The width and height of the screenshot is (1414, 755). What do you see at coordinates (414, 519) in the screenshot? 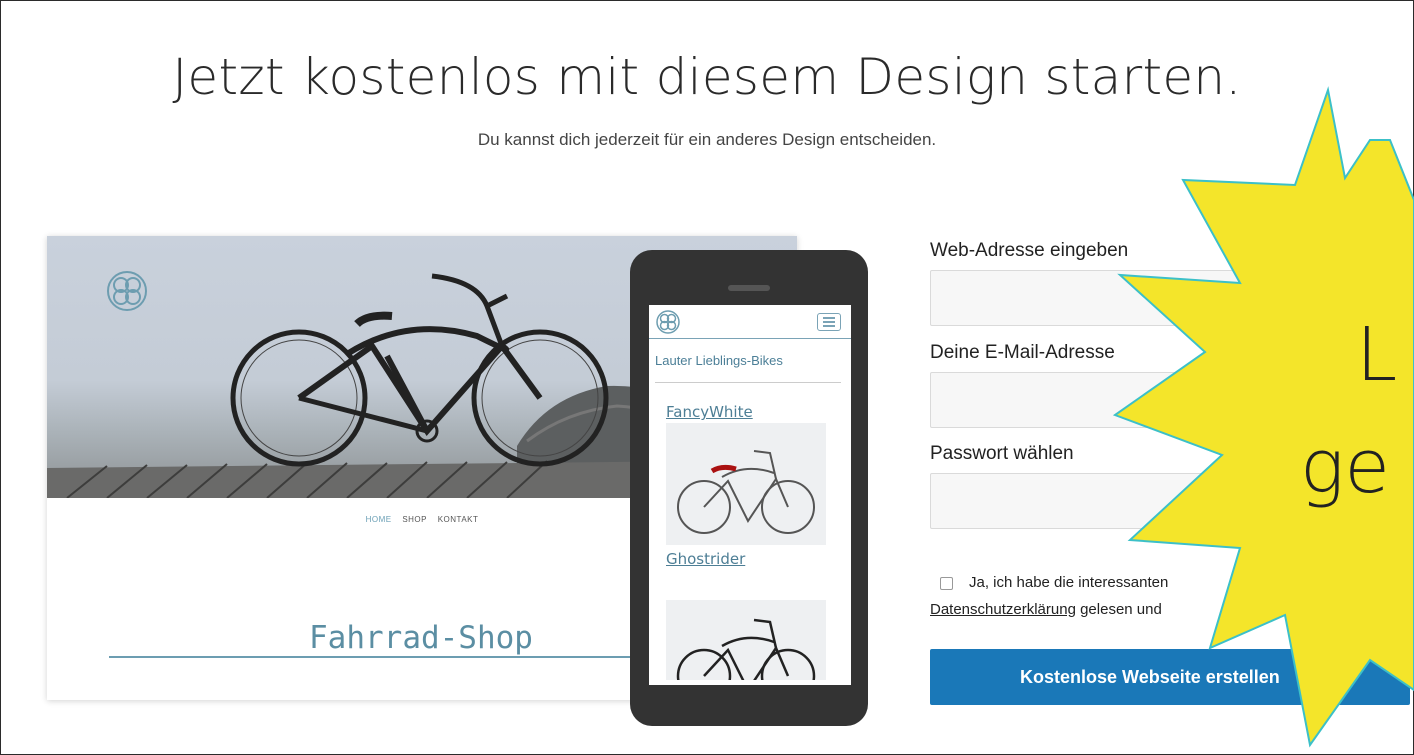
I see `nav-shop: SHOP` at bounding box center [414, 519].